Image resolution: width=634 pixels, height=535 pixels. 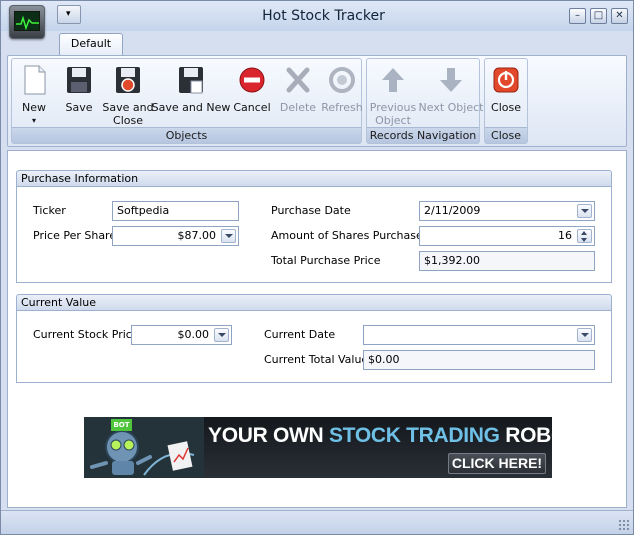 What do you see at coordinates (497, 463) in the screenshot?
I see `banner-click-here-button: CLICK HERE!` at bounding box center [497, 463].